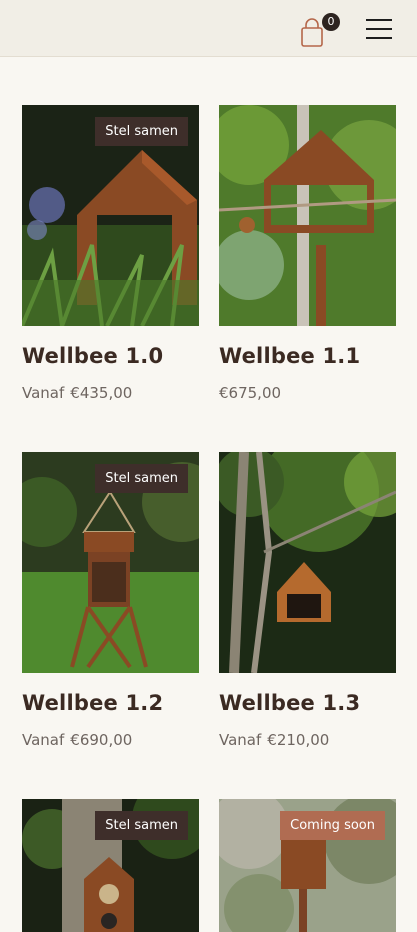 The image size is (417, 932). Describe the element at coordinates (332, 825) in the screenshot. I see `coming-soon-badge: Coming soon` at that location.